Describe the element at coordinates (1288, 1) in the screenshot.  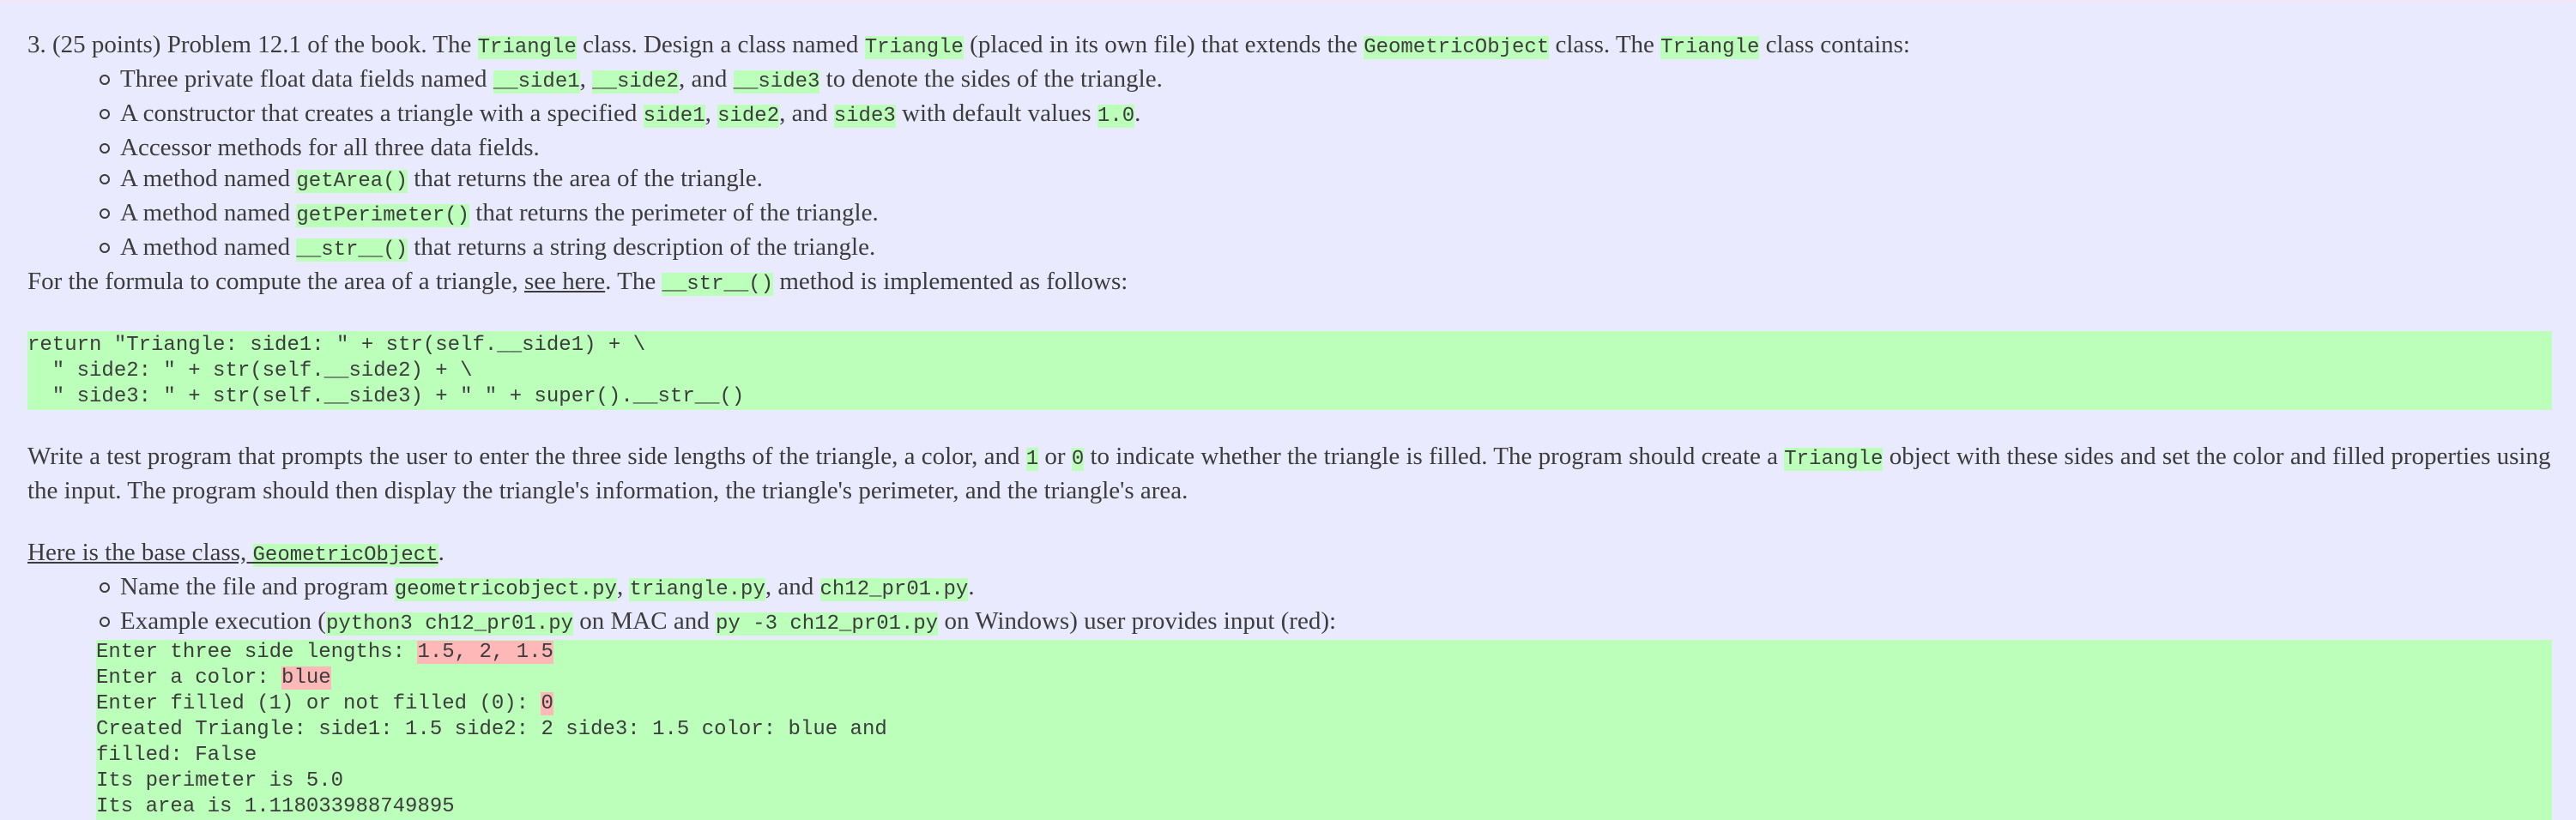
I see `top-border` at that location.